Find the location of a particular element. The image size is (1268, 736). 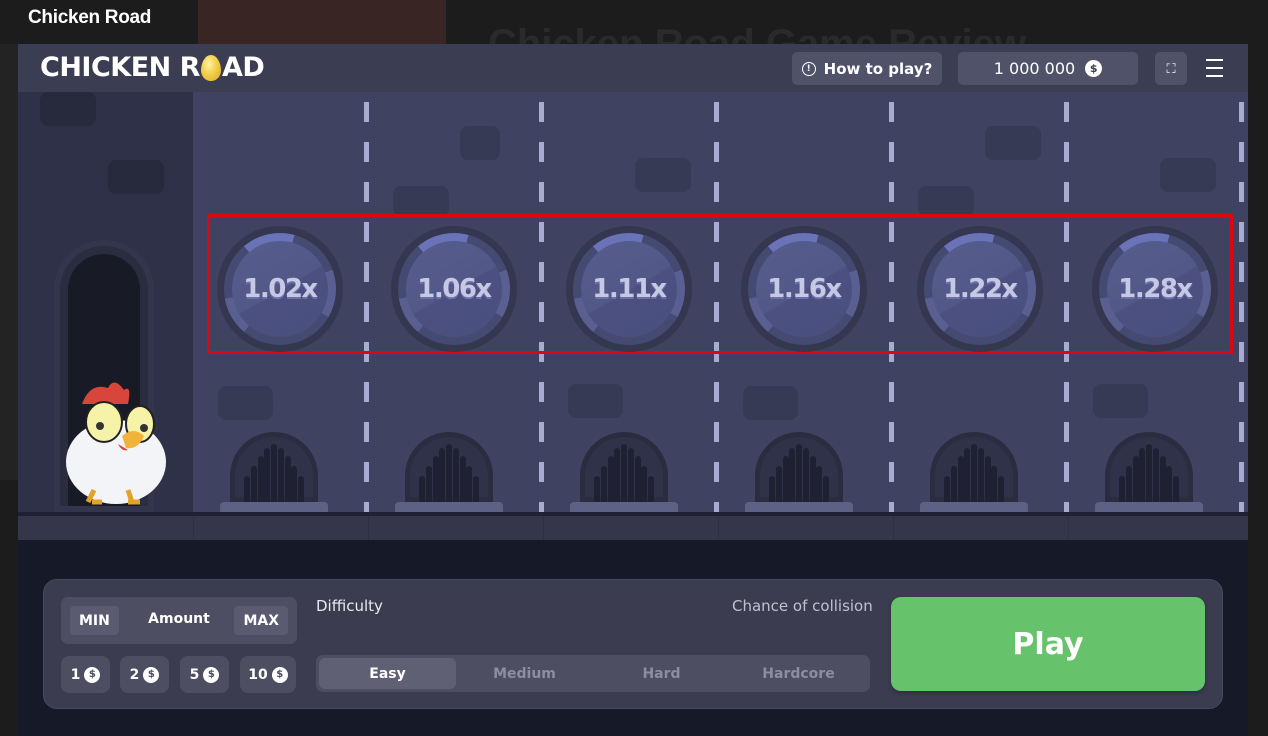

multiplier-coin: 1.02x is located at coordinates (280, 289).